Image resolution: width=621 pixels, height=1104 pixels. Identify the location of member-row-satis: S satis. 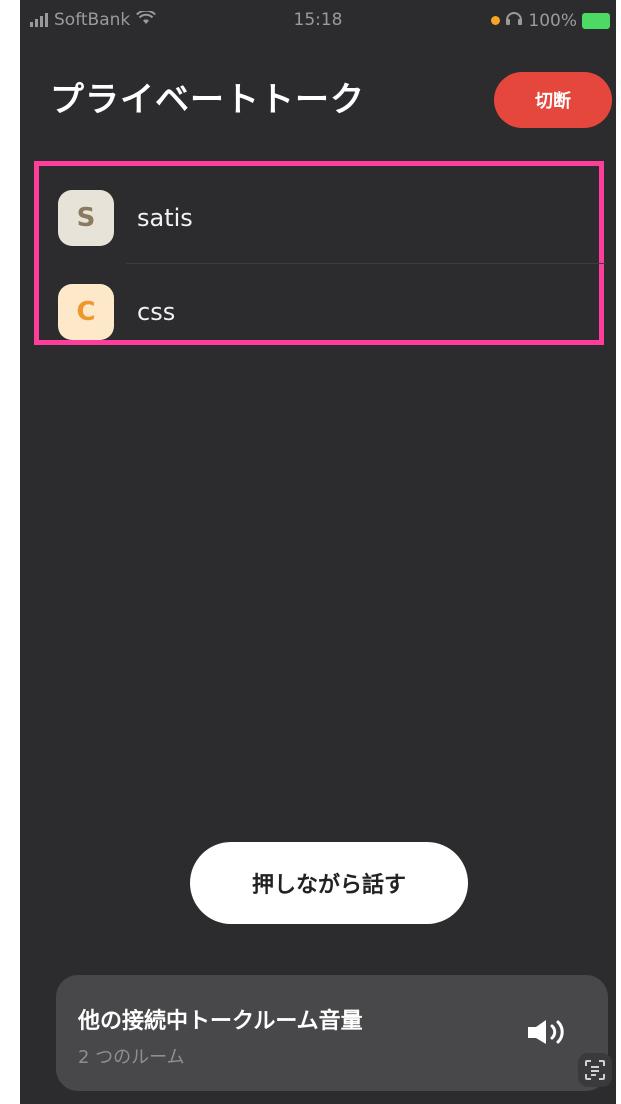
(332, 218).